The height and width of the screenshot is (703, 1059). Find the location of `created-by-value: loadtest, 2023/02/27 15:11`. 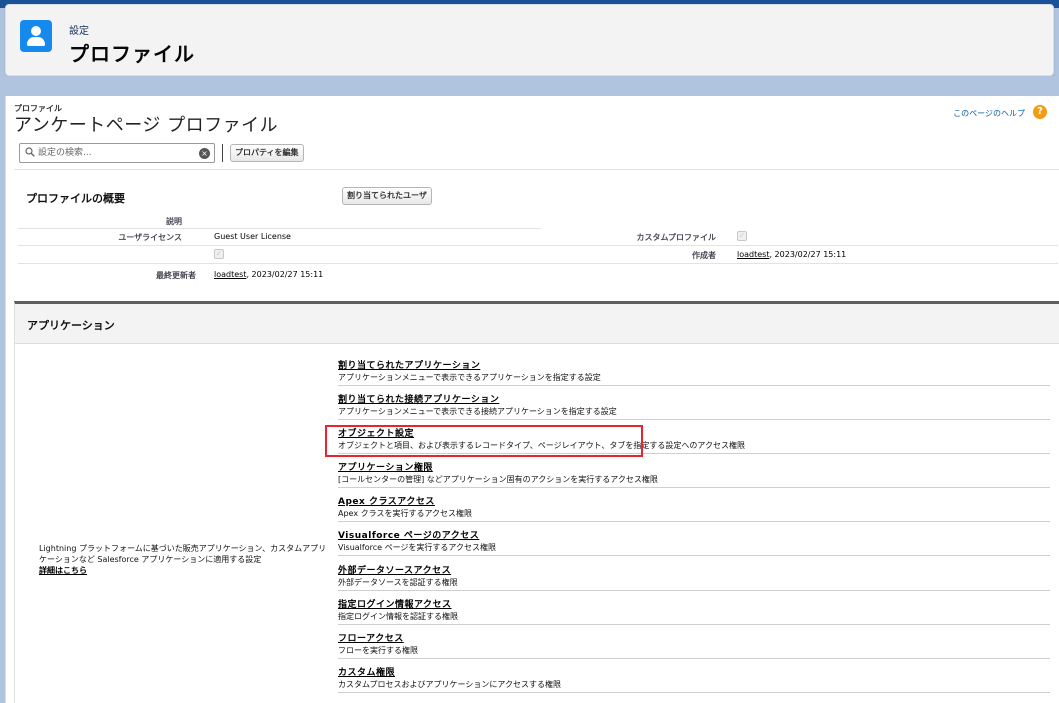

created-by-value: loadtest, 2023/02/27 15:11 is located at coordinates (791, 254).